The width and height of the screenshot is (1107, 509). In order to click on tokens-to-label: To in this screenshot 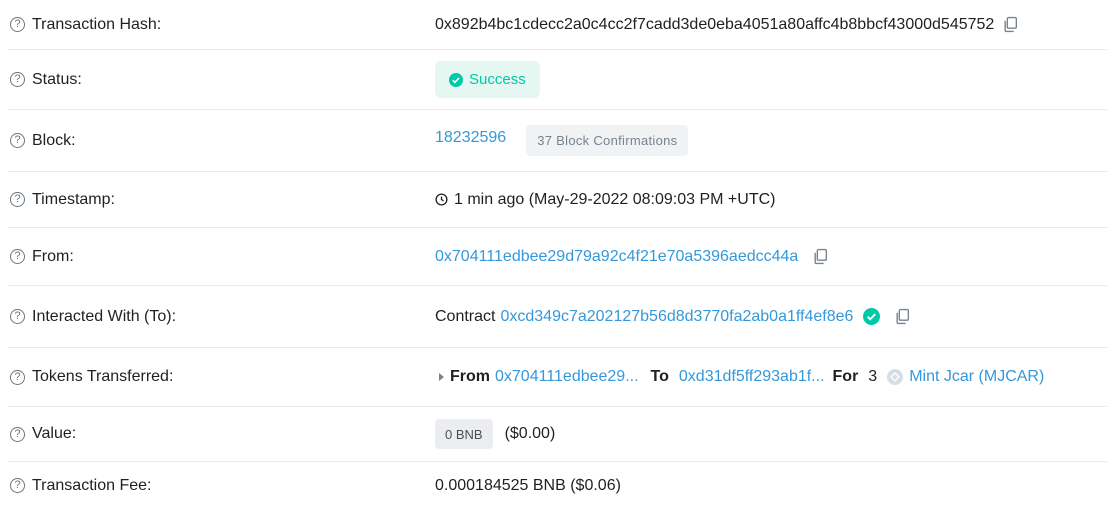, I will do `click(659, 376)`.